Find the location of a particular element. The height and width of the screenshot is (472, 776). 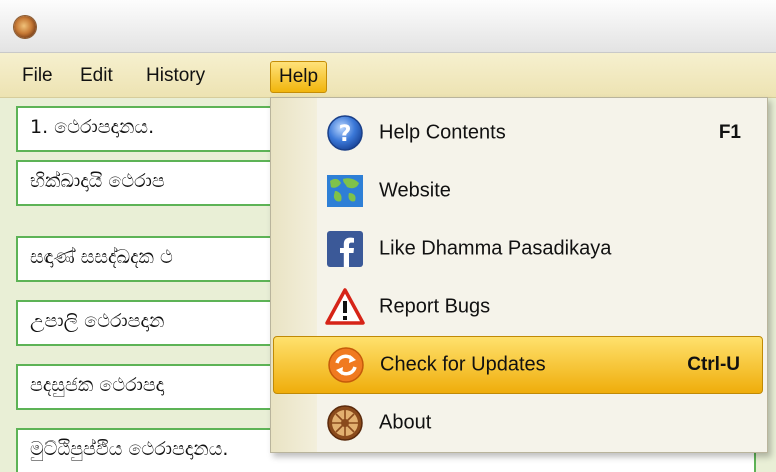

list-item-text: භික්ඛාදායි ථෙරාප is located at coordinates (97, 181).